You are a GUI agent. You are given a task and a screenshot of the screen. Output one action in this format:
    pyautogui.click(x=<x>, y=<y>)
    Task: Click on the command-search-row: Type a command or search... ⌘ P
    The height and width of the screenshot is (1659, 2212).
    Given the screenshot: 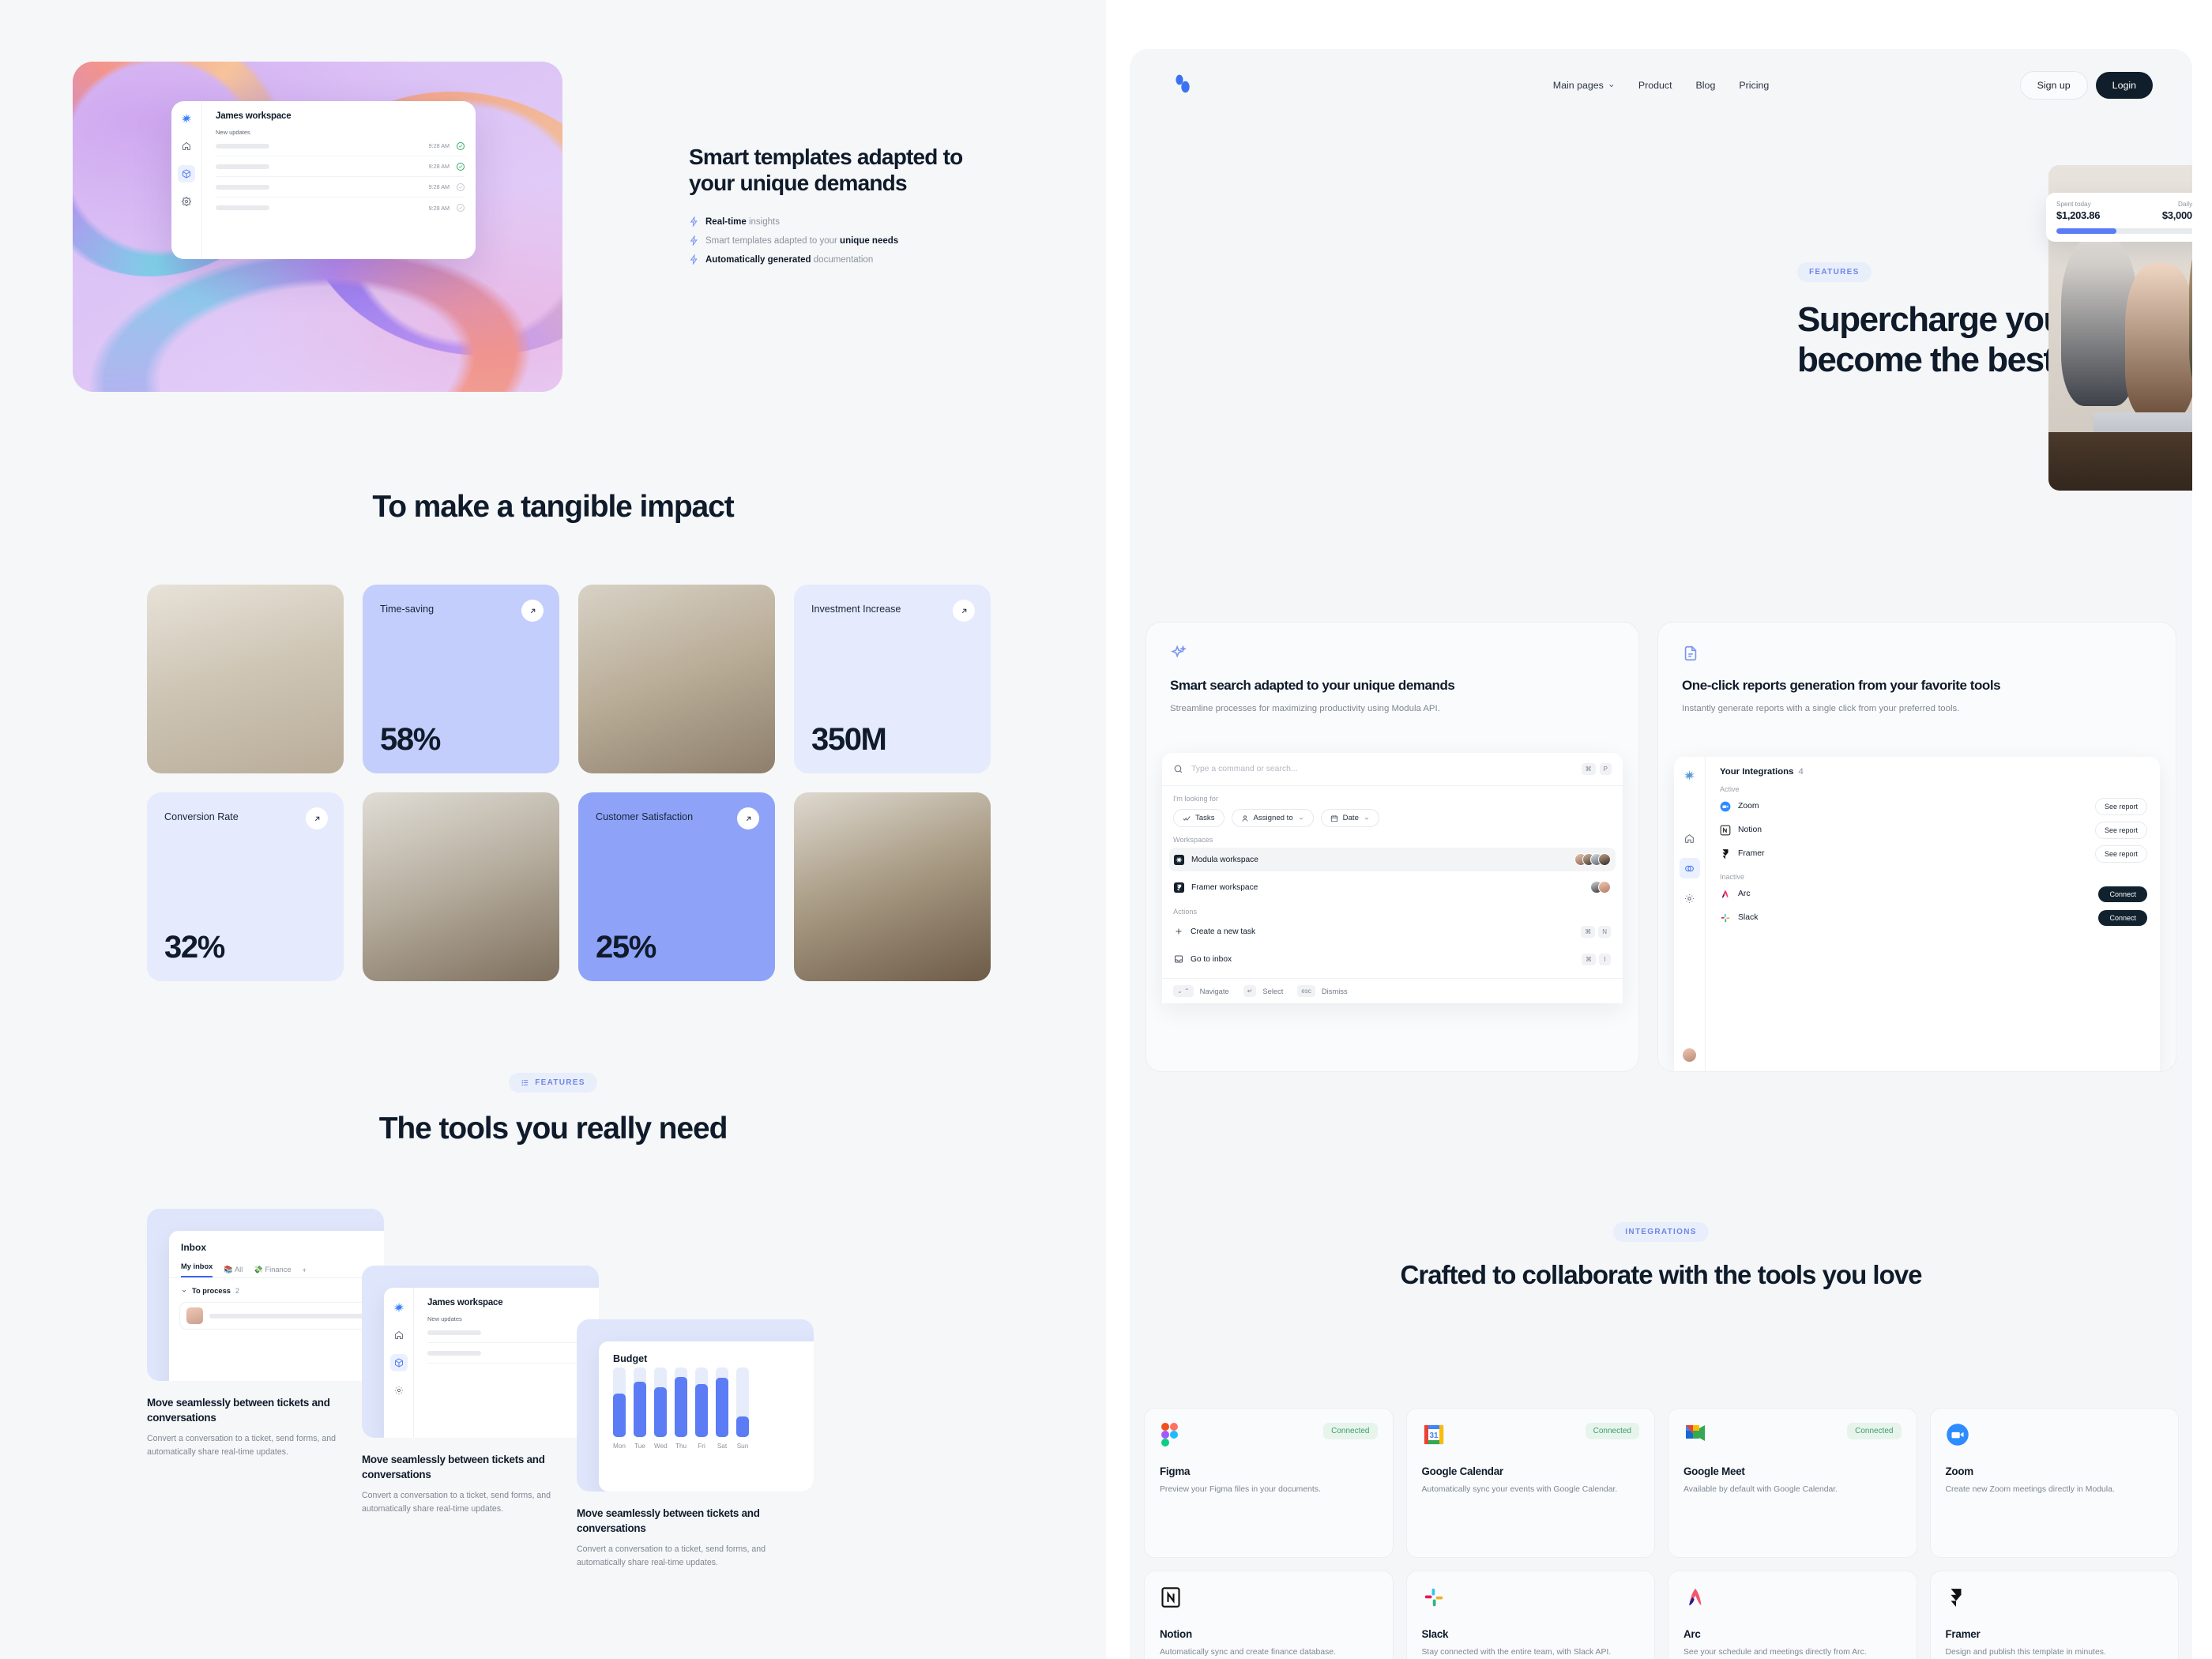 What is the action you would take?
    pyautogui.click(x=1393, y=769)
    